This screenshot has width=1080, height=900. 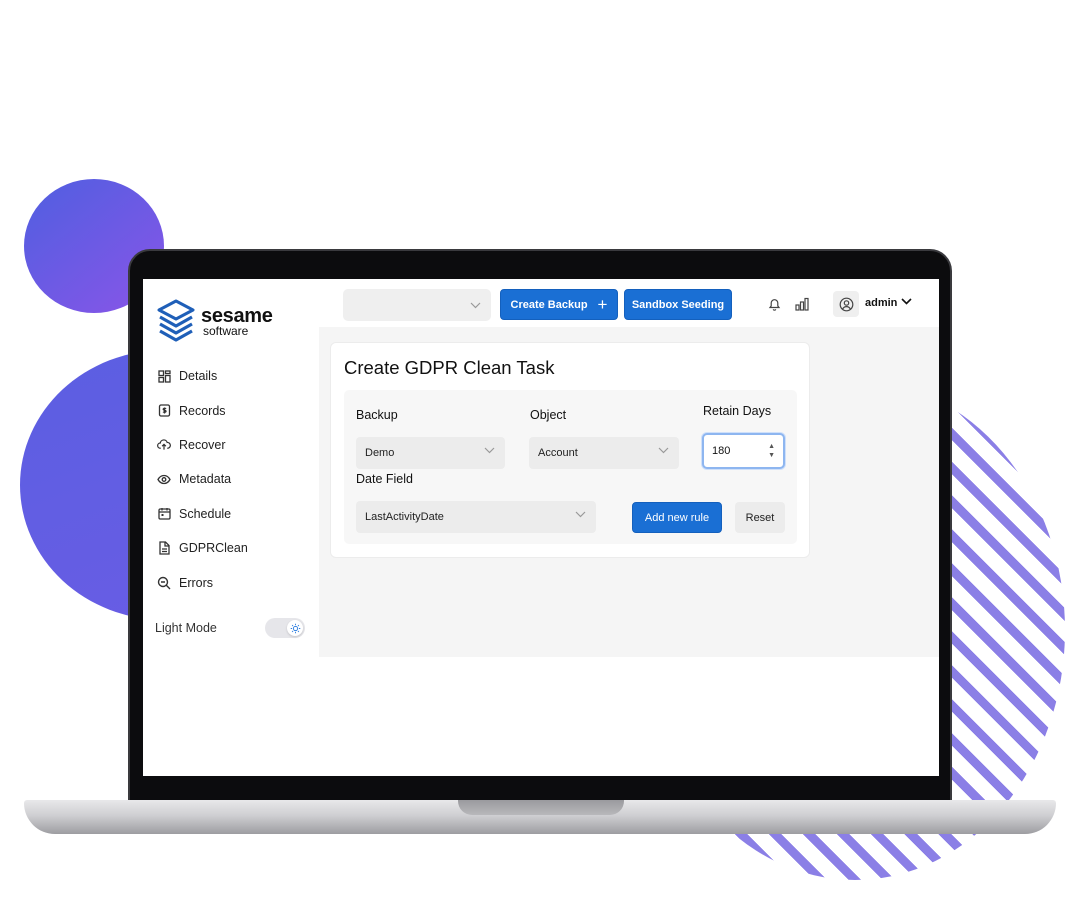 I want to click on reset-label: Reset, so click(x=760, y=517).